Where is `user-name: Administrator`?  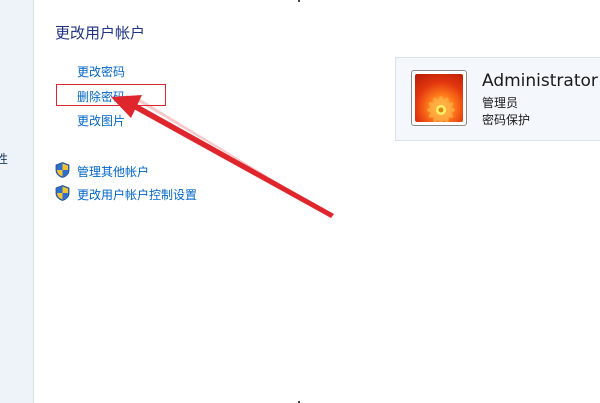 user-name: Administrator is located at coordinates (540, 81).